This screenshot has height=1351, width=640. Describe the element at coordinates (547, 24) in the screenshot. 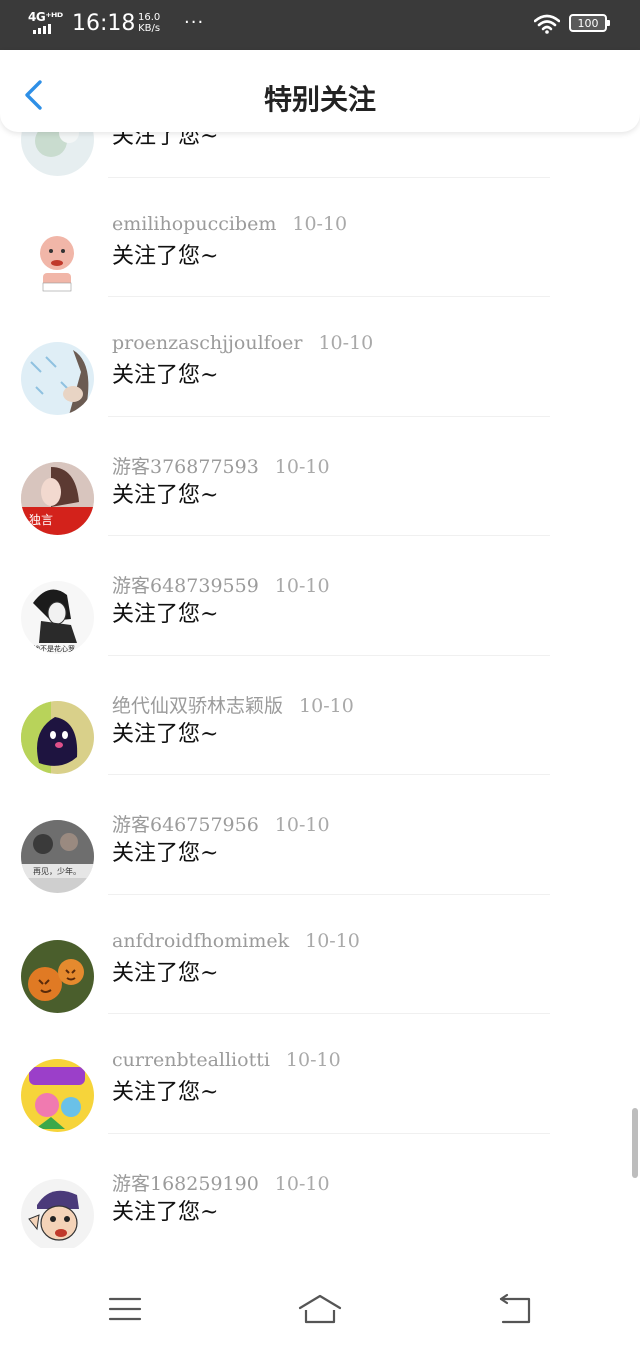

I see `wifi-icon` at that location.